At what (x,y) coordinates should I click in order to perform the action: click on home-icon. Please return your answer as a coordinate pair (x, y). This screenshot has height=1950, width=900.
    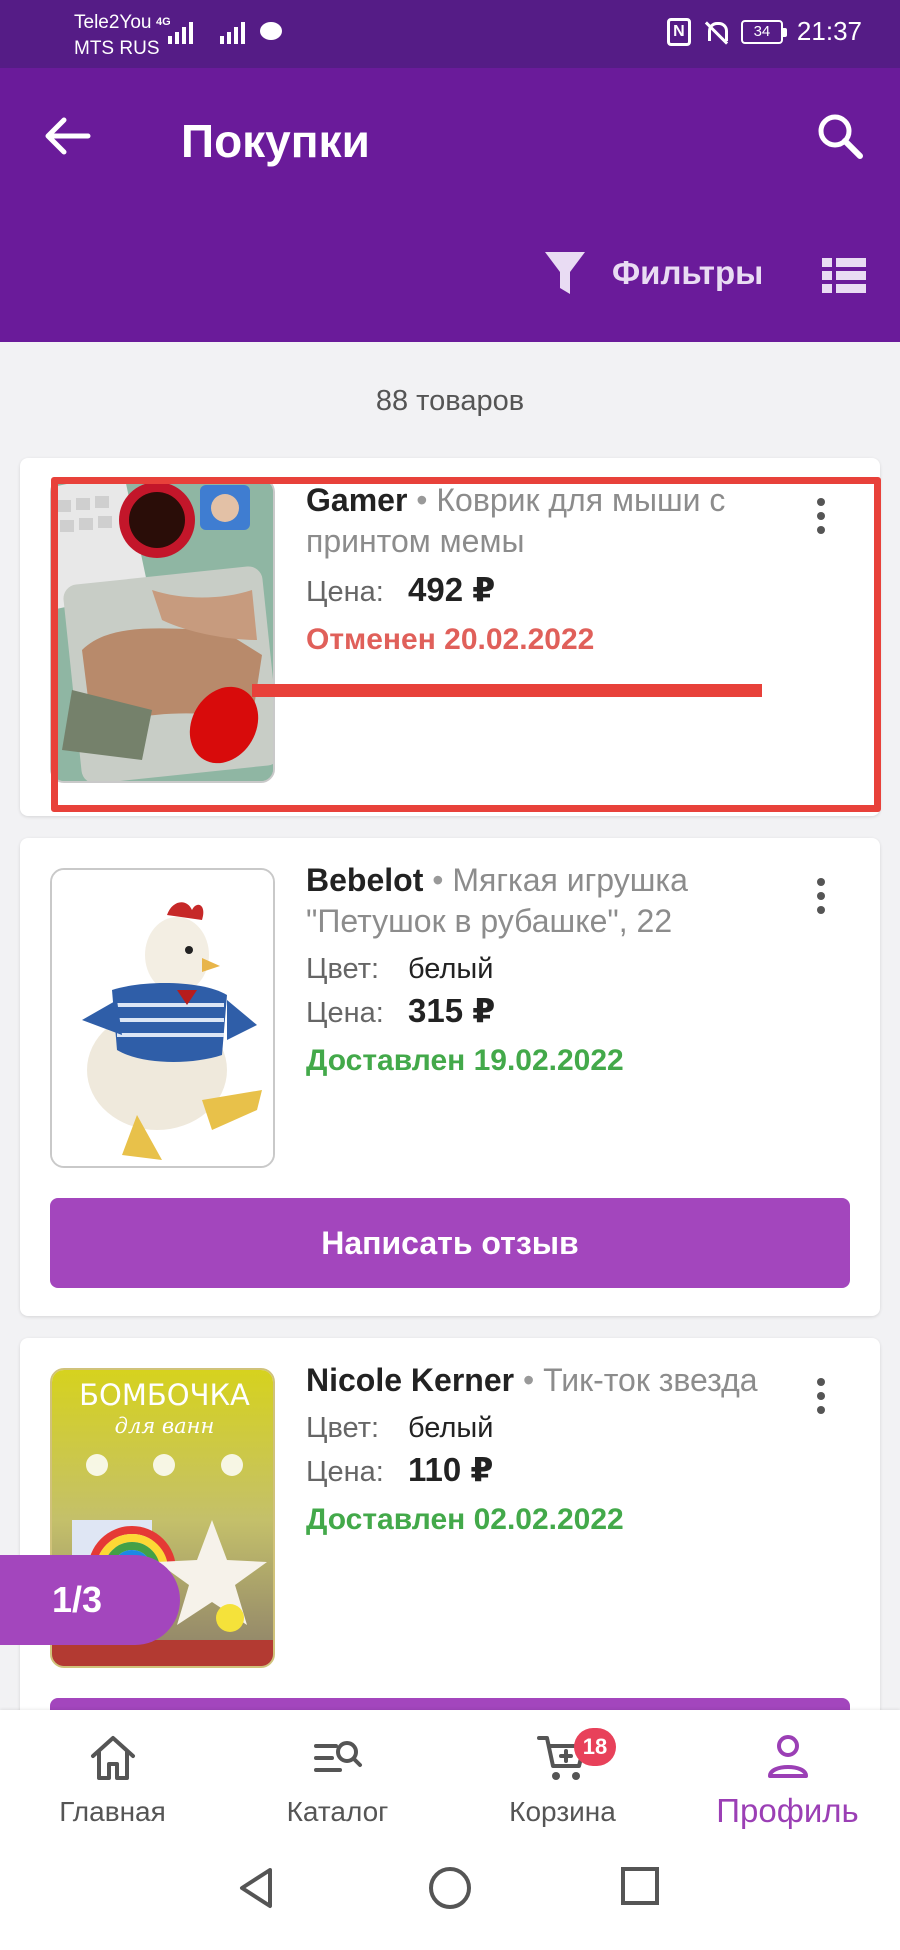
    Looking at the image, I should click on (113, 1758).